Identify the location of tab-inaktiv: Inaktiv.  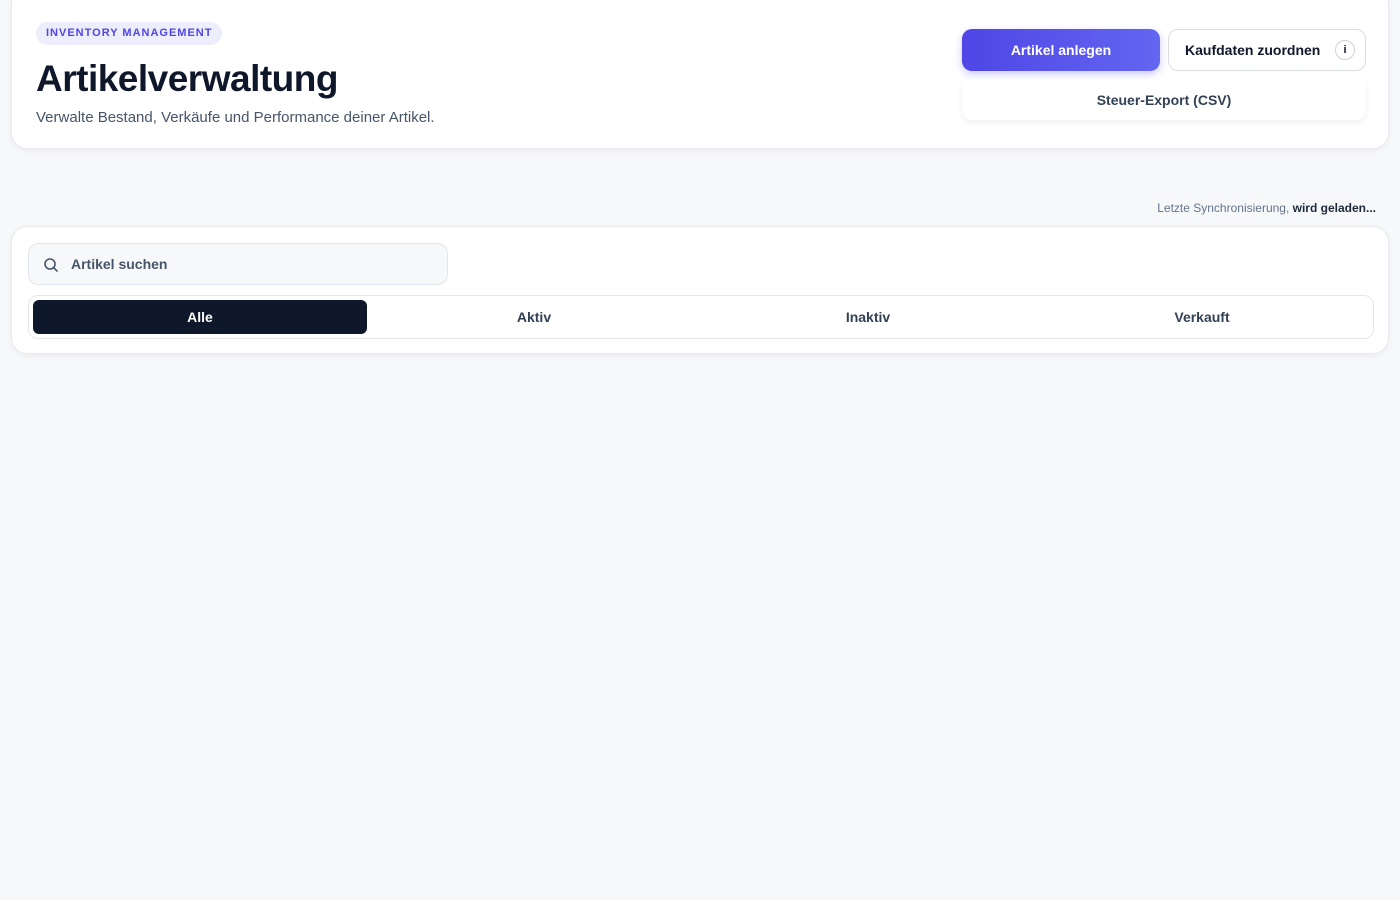
(868, 317).